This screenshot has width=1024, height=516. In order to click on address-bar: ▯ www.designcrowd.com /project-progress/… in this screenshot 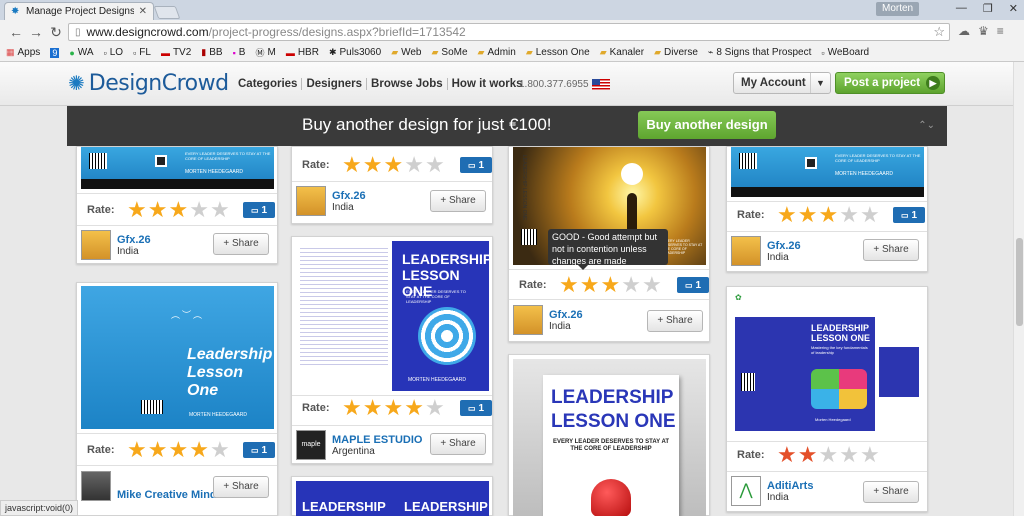, I will do `click(509, 32)`.